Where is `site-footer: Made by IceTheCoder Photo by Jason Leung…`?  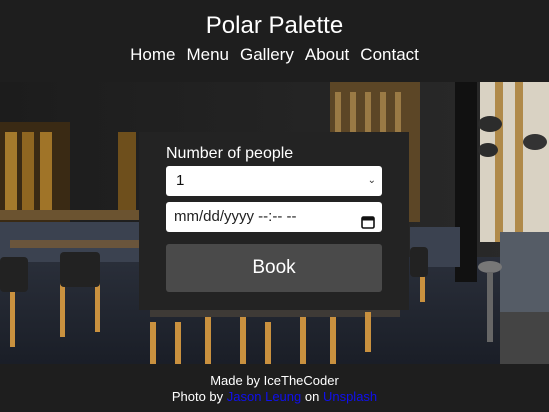
site-footer: Made by IceTheCoder Photo by Jason Leung… is located at coordinates (274, 388).